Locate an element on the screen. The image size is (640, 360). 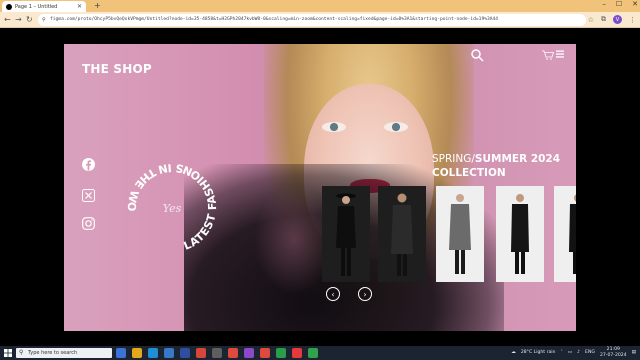
new-tab-icon: + is located at coordinates (97, 5).